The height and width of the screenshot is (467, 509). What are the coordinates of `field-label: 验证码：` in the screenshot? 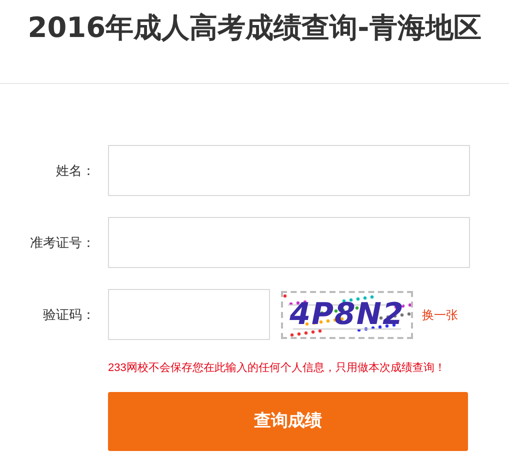 It's located at (68, 315).